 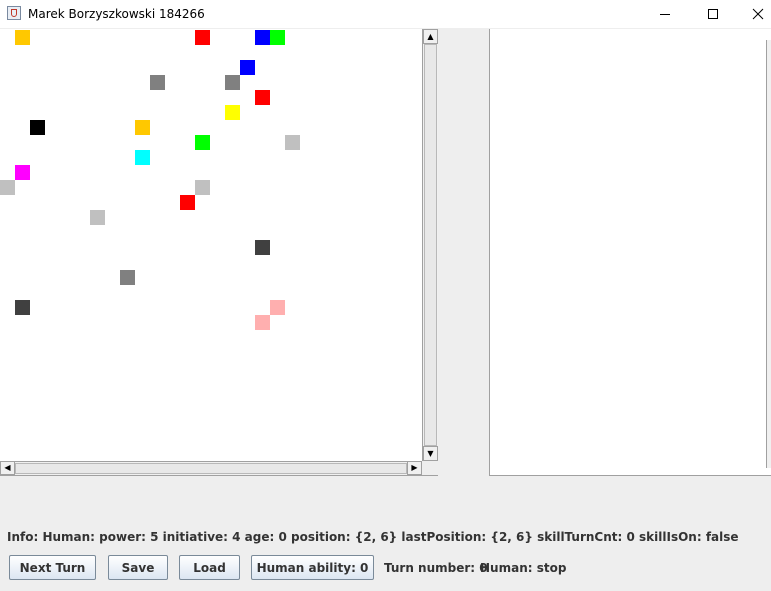 I want to click on minimize-button, so click(x=665, y=14).